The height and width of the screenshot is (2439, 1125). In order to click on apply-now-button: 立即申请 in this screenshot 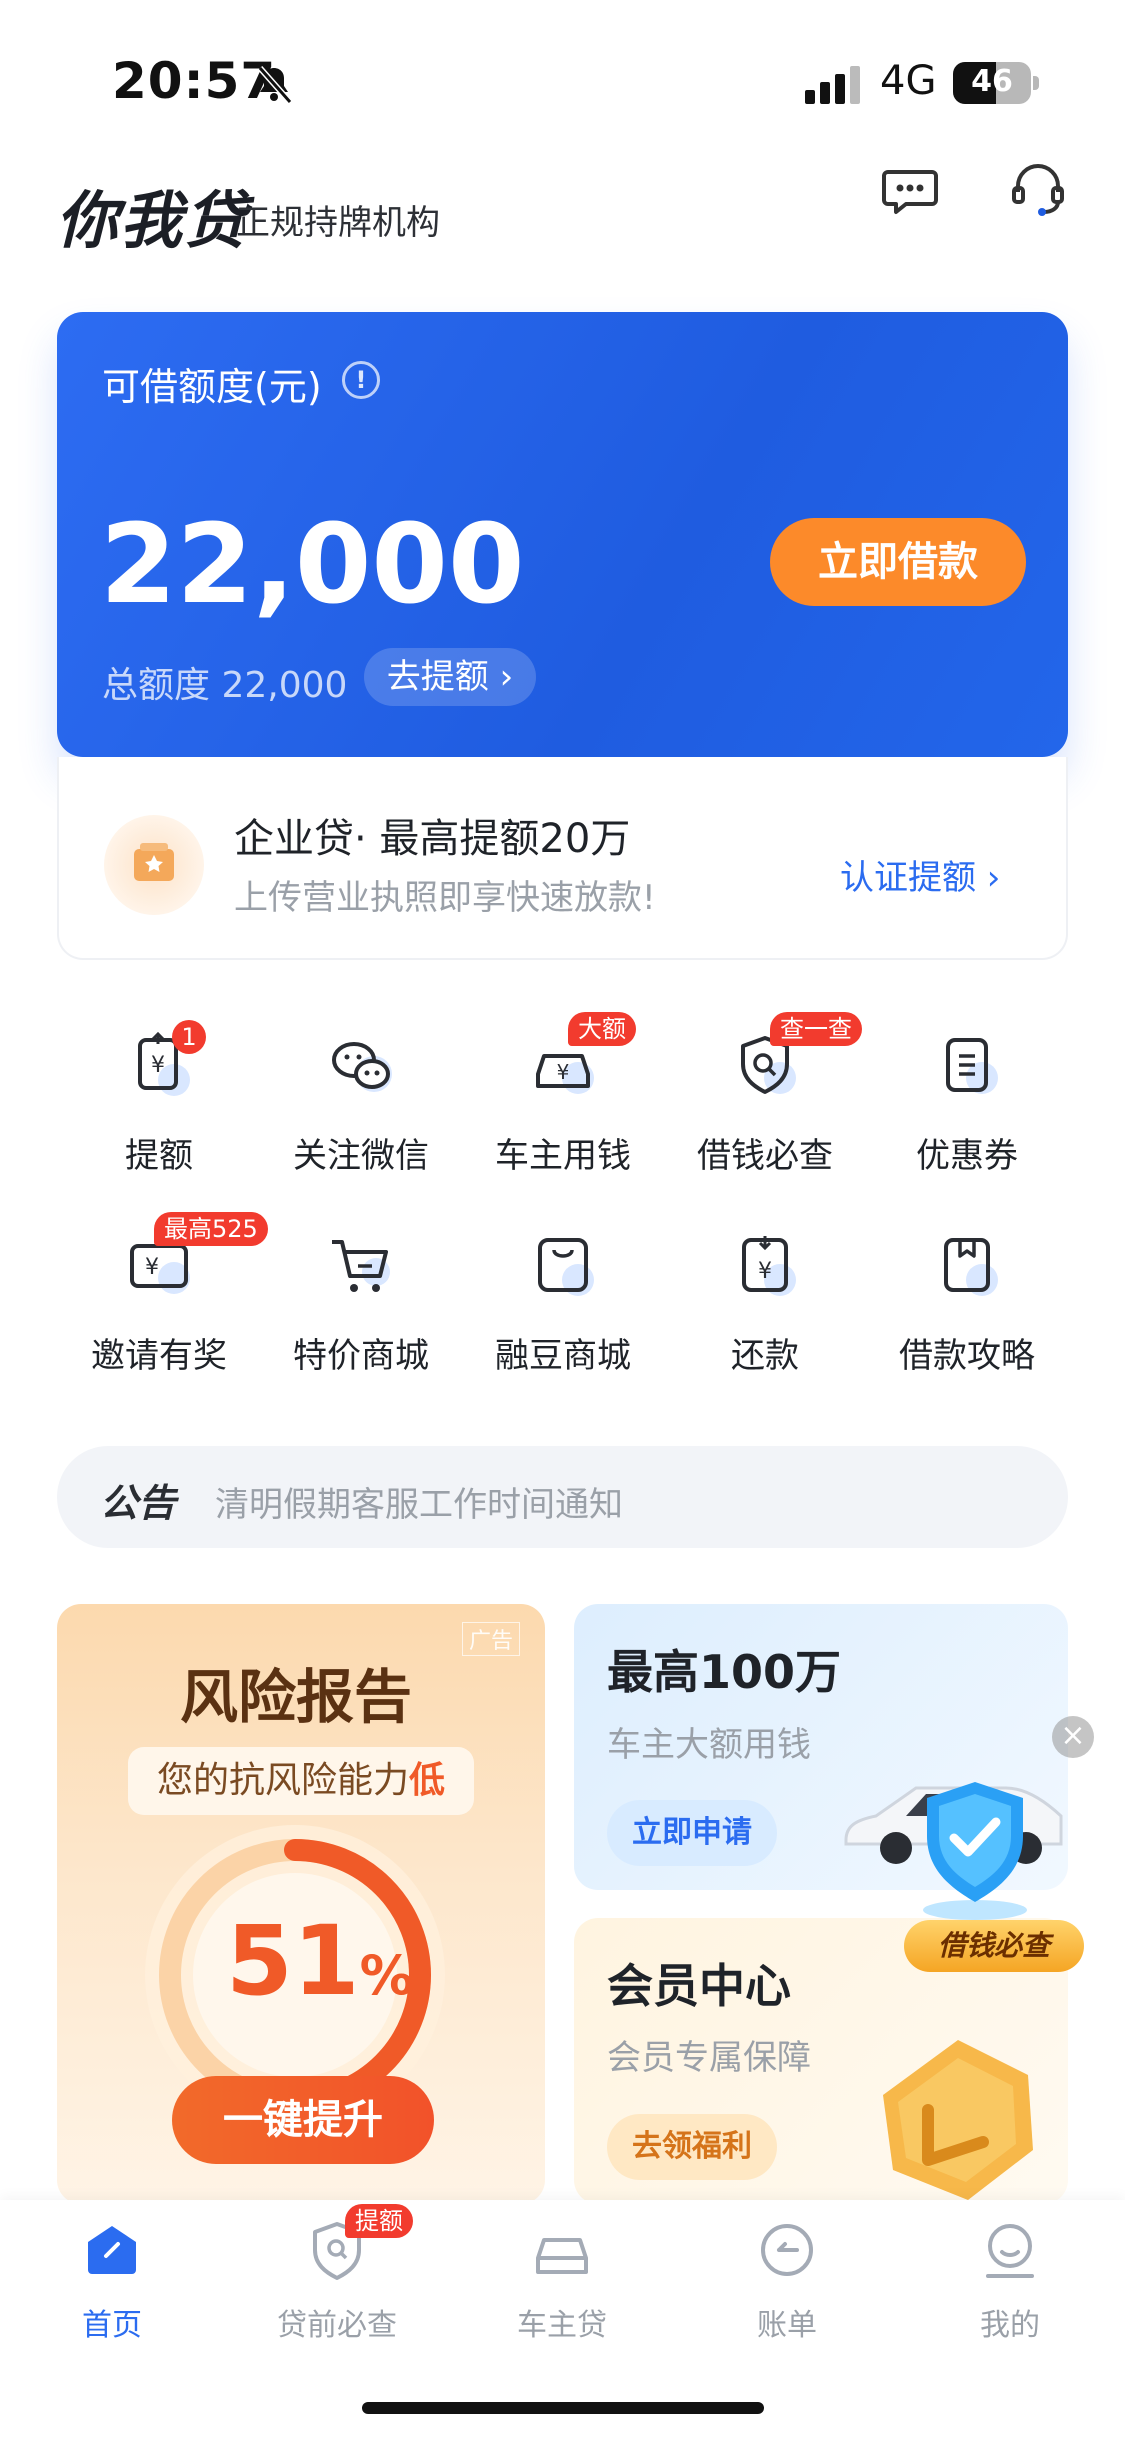, I will do `click(692, 1833)`.